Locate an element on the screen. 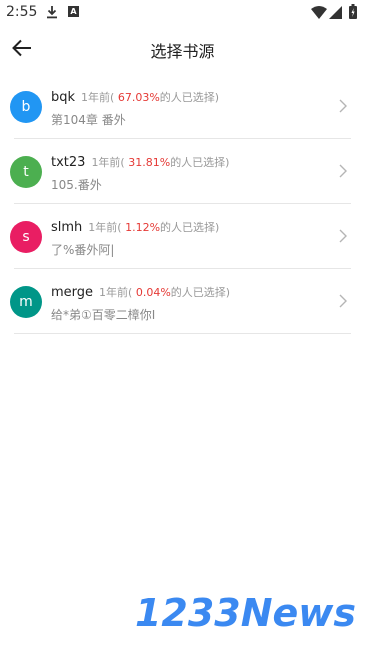 This screenshot has height=650, width=365. percent-value: 31.81% is located at coordinates (147, 162).